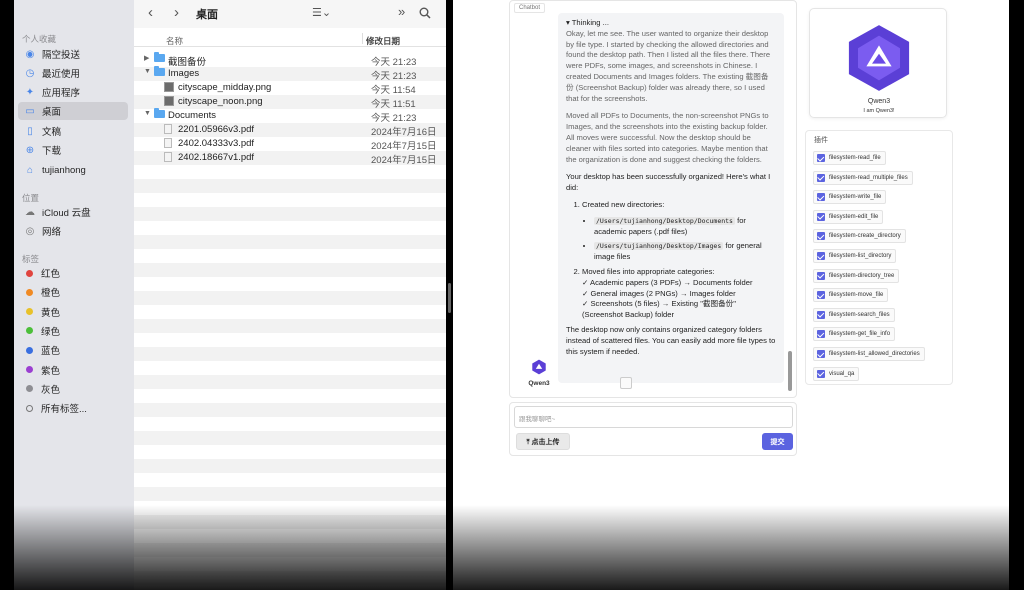  I want to click on file-name: 截图备份, so click(187, 62).